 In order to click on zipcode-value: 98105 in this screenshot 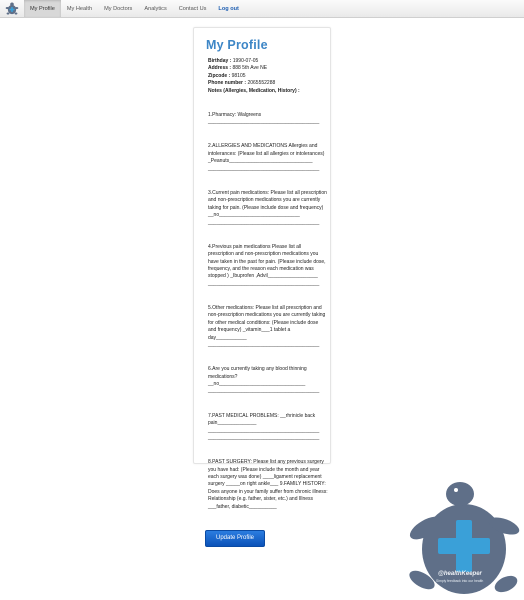, I will do `click(238, 75)`.